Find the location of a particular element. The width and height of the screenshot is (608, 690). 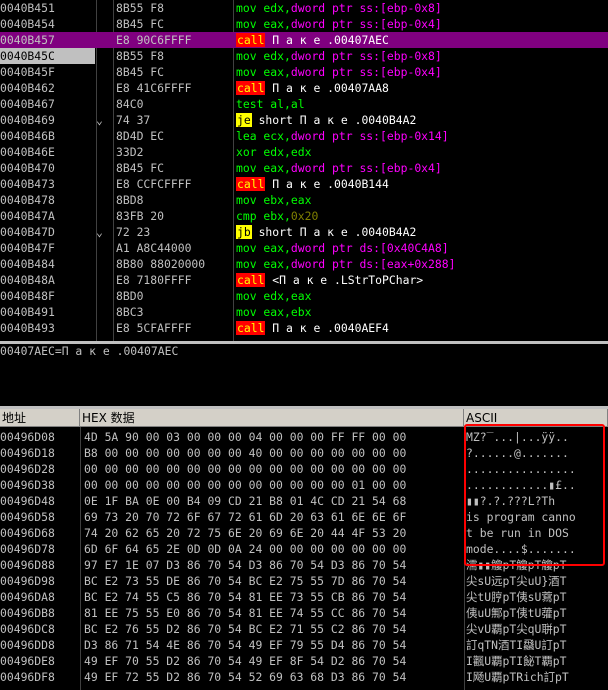

disasm-row: 0040B46E 33D2 xor edx,edx is located at coordinates (304, 152).